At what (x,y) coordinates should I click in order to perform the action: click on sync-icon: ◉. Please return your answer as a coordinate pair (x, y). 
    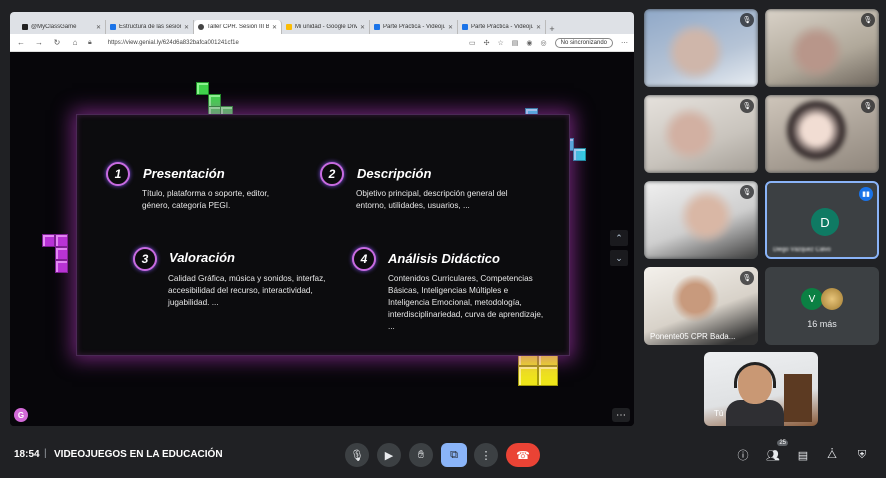
    Looking at the image, I should click on (529, 43).